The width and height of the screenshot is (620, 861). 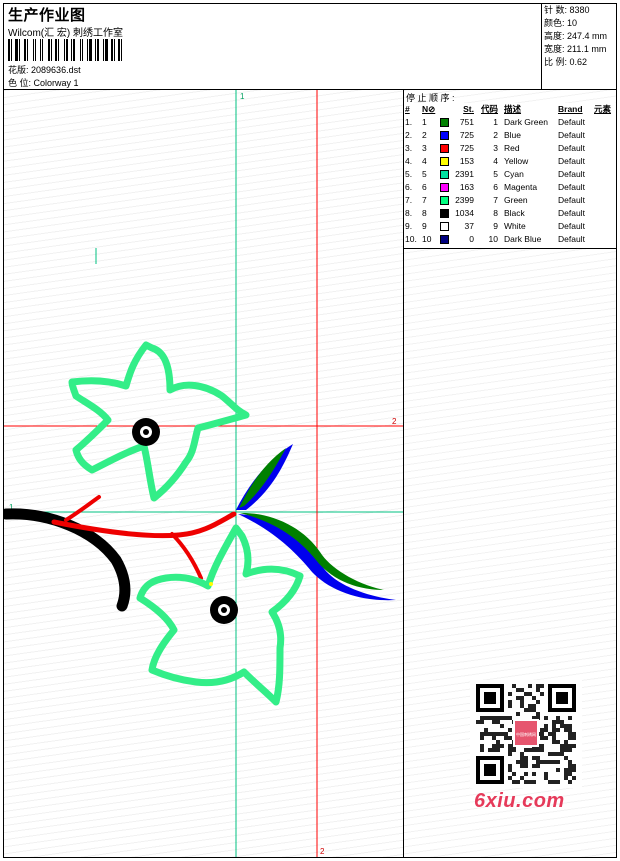 I want to click on row-index: 5., so click(x=409, y=174).